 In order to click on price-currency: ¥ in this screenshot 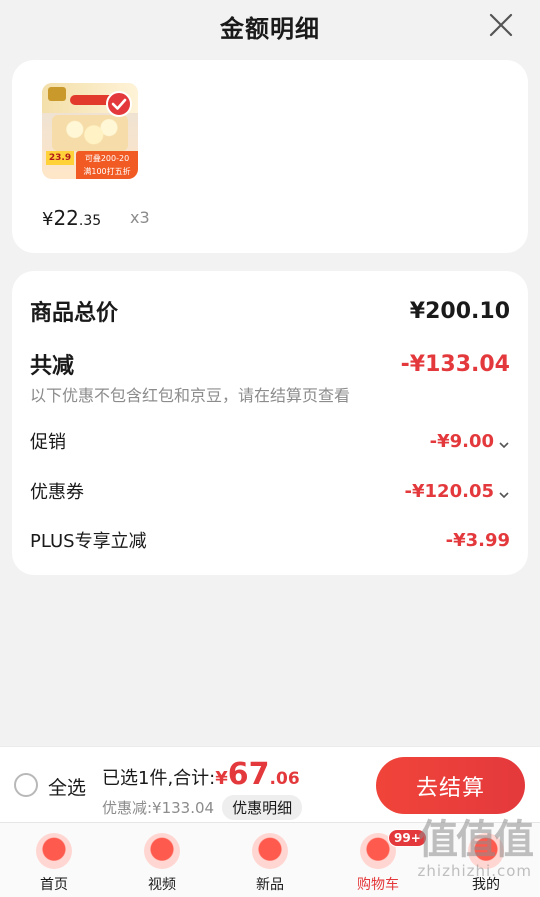, I will do `click(48, 219)`.